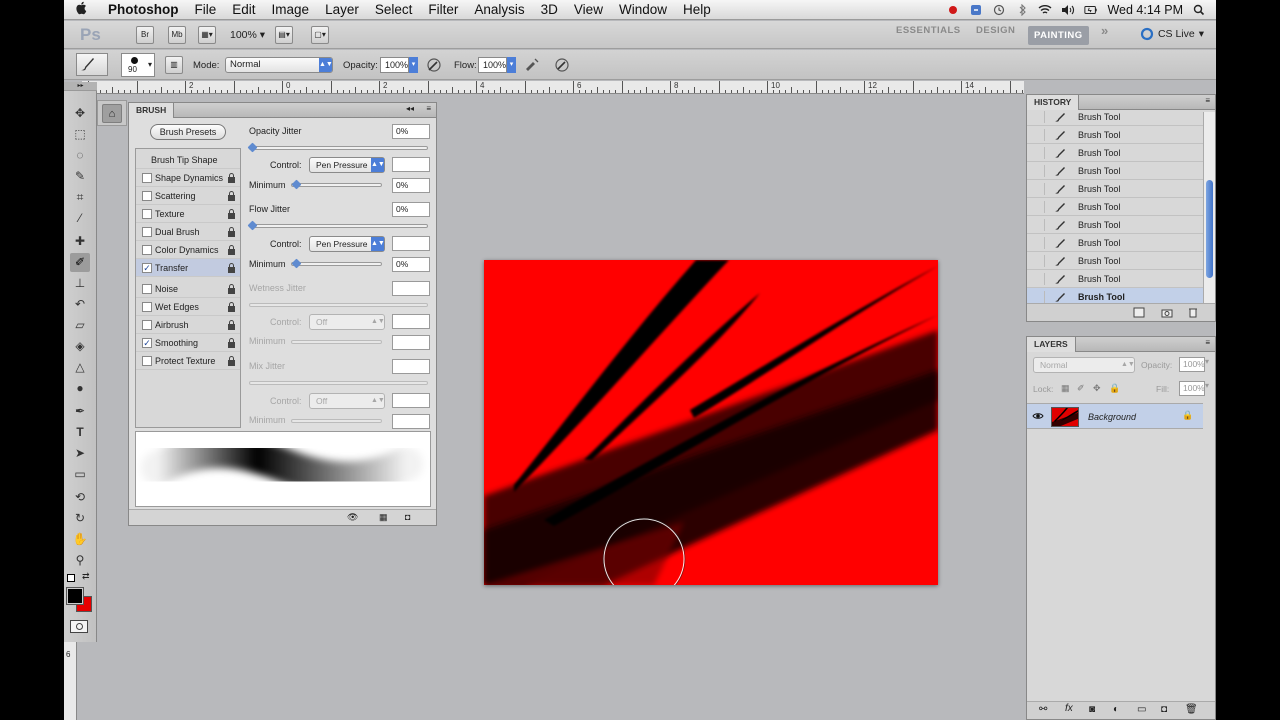 The width and height of the screenshot is (1280, 720). I want to click on eye-icon, so click(1038, 416).